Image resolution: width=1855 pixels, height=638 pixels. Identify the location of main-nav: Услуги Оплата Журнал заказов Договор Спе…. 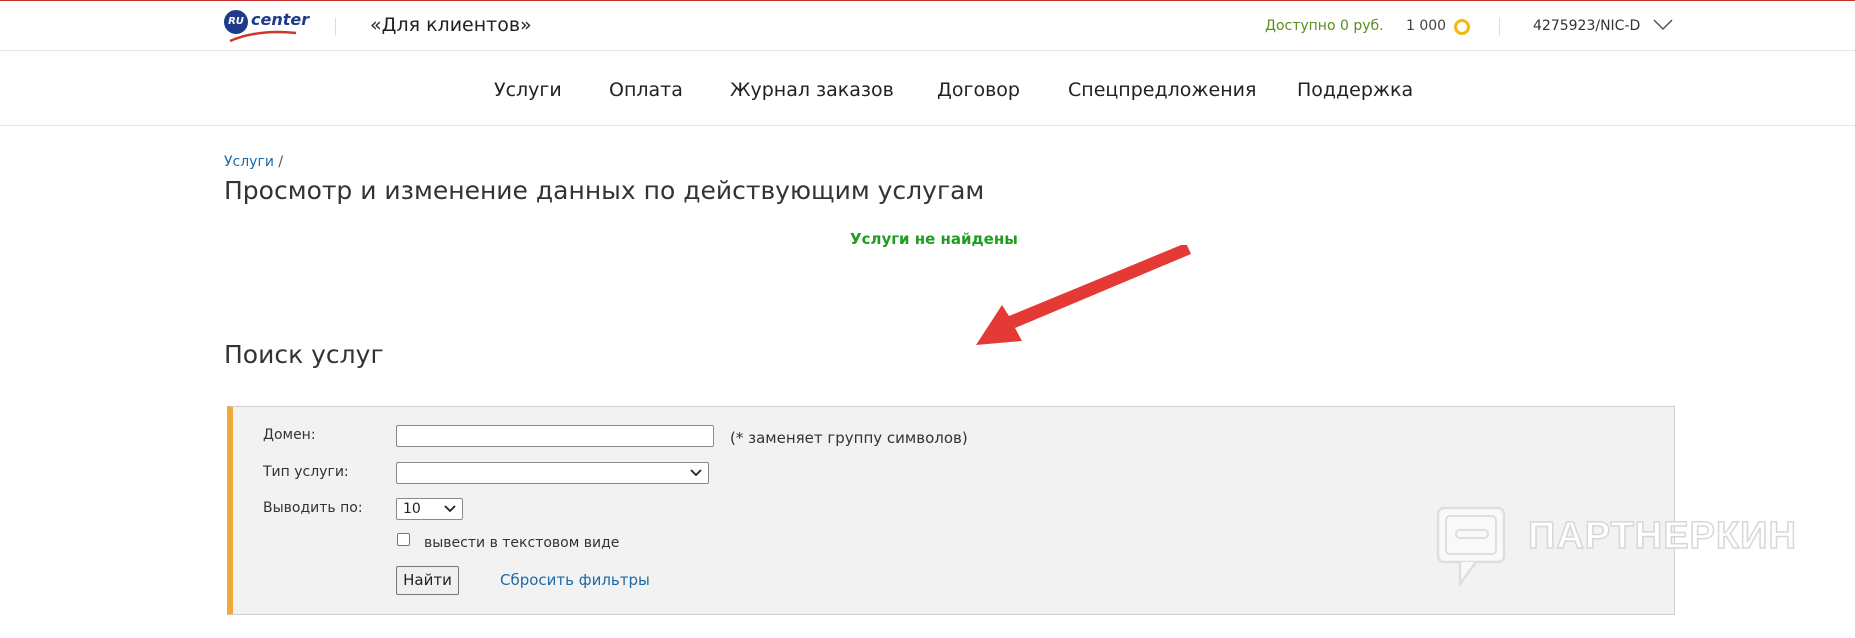
(927, 88).